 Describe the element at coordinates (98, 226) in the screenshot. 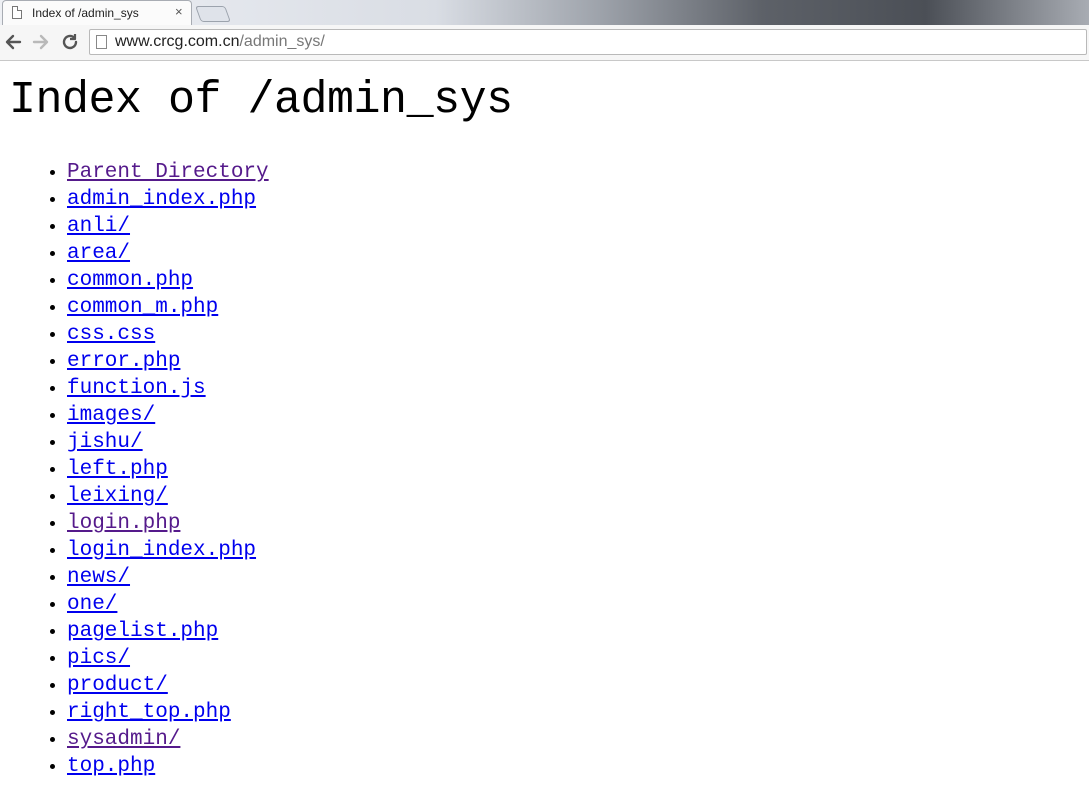

I see `directory-entry-link: anli/` at that location.